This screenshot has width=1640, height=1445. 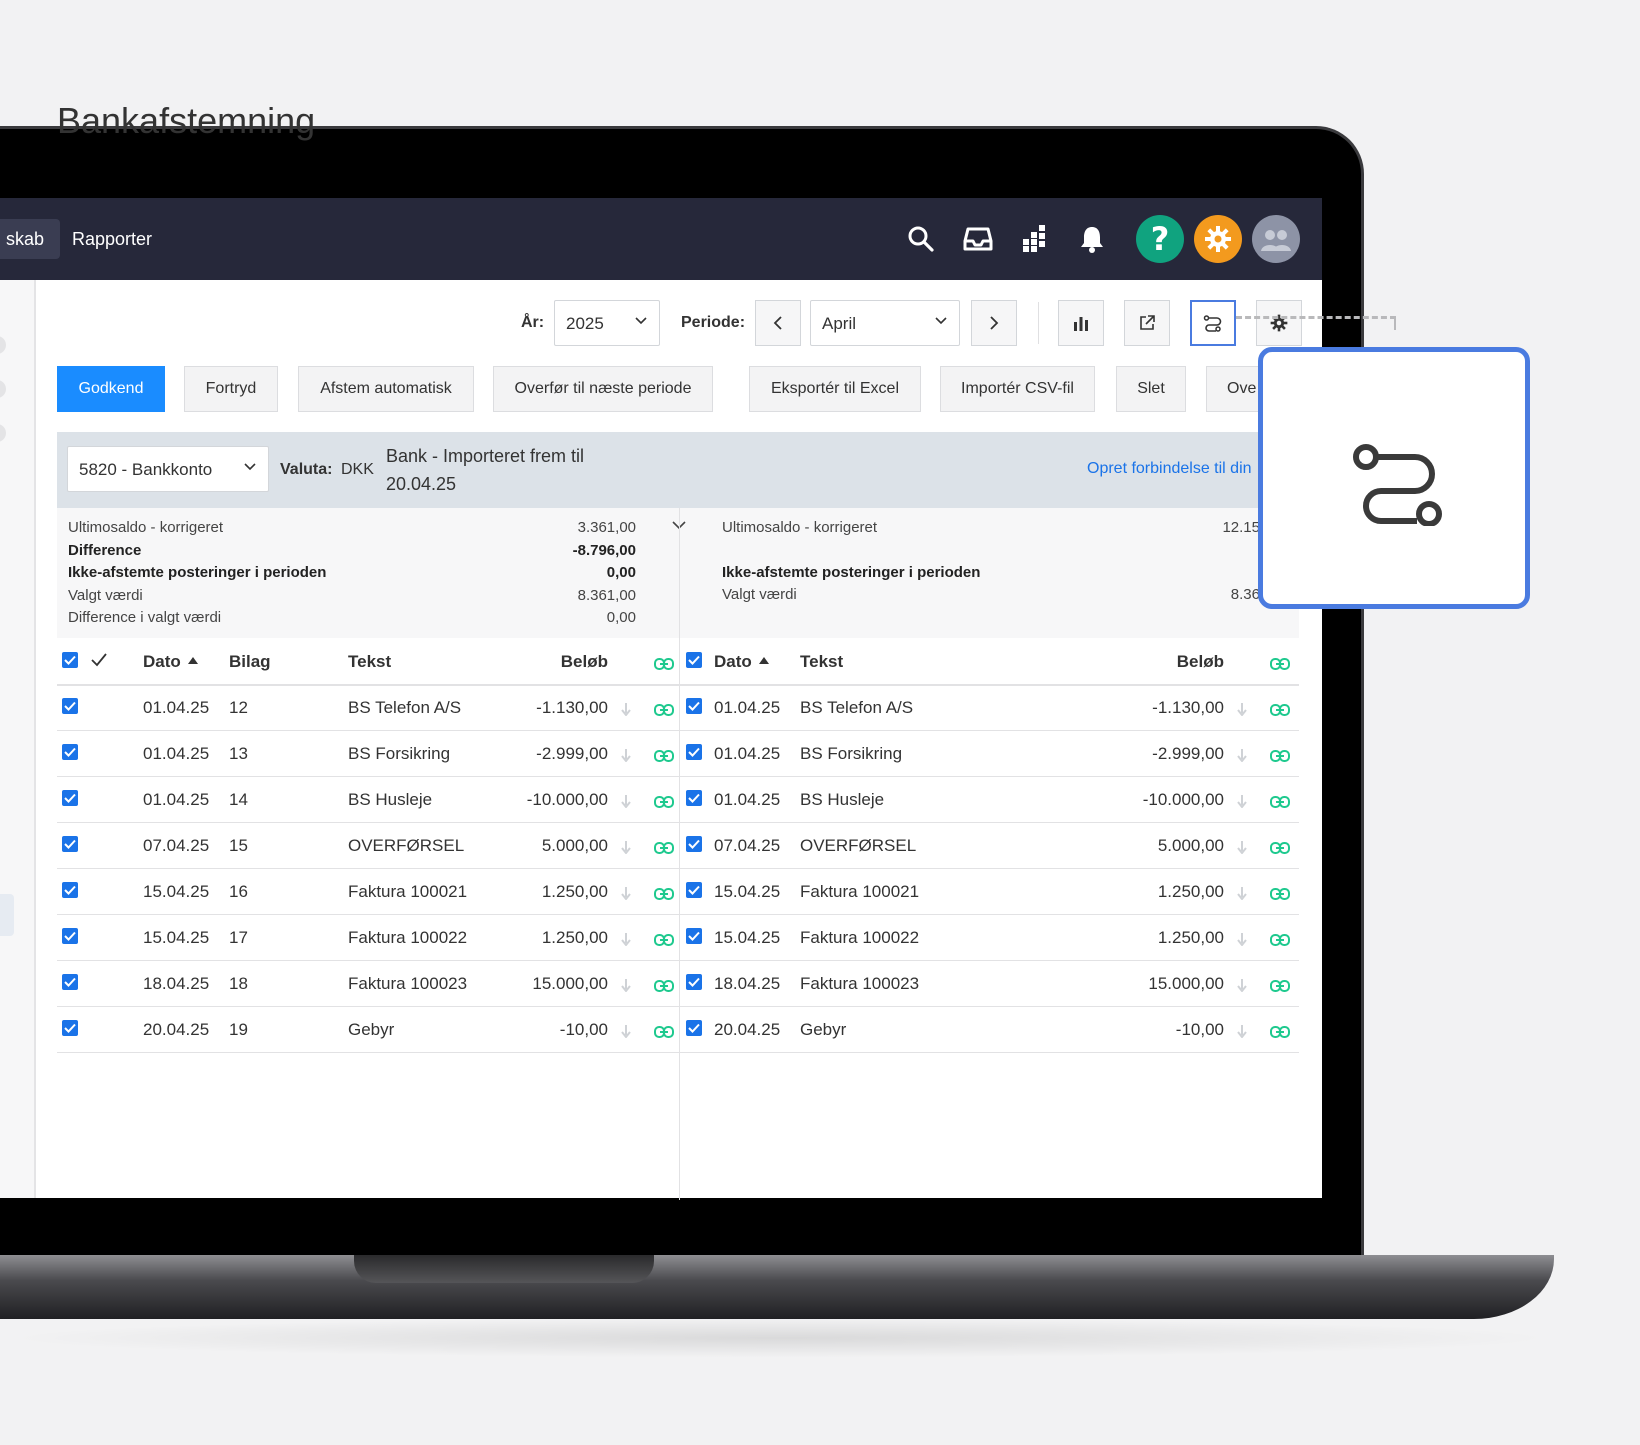 What do you see at coordinates (885, 323) in the screenshot?
I see `period-select: April` at bounding box center [885, 323].